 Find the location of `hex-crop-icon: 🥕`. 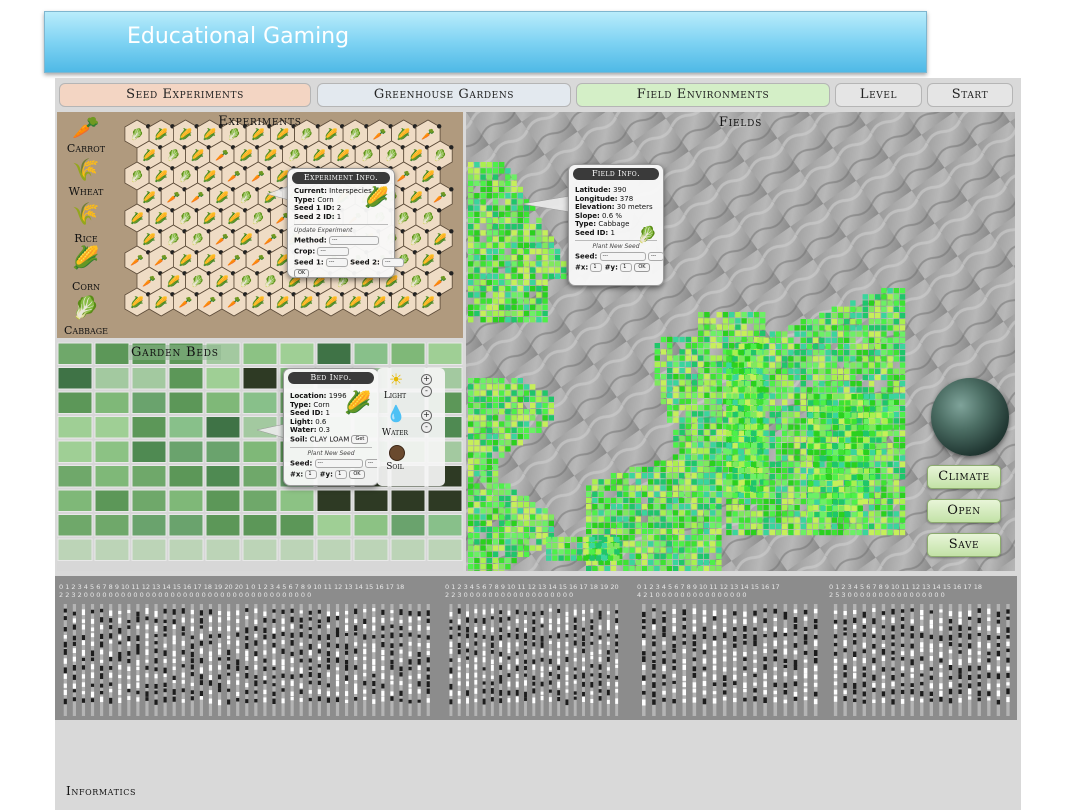

hex-crop-icon: 🥕 is located at coordinates (428, 134).